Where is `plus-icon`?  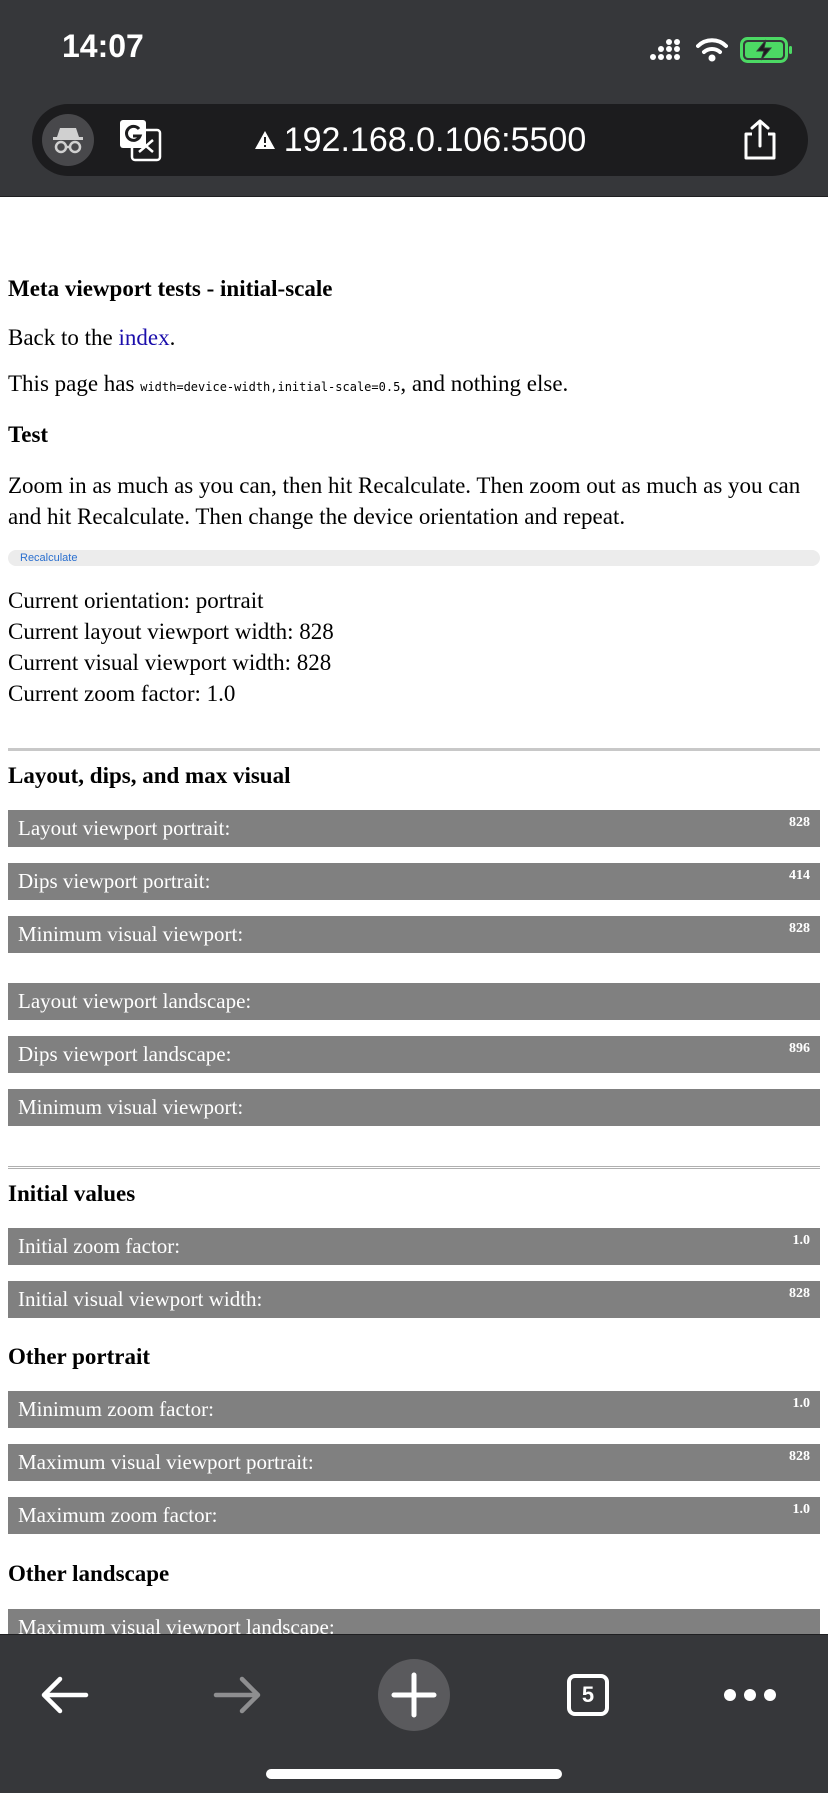 plus-icon is located at coordinates (414, 1695).